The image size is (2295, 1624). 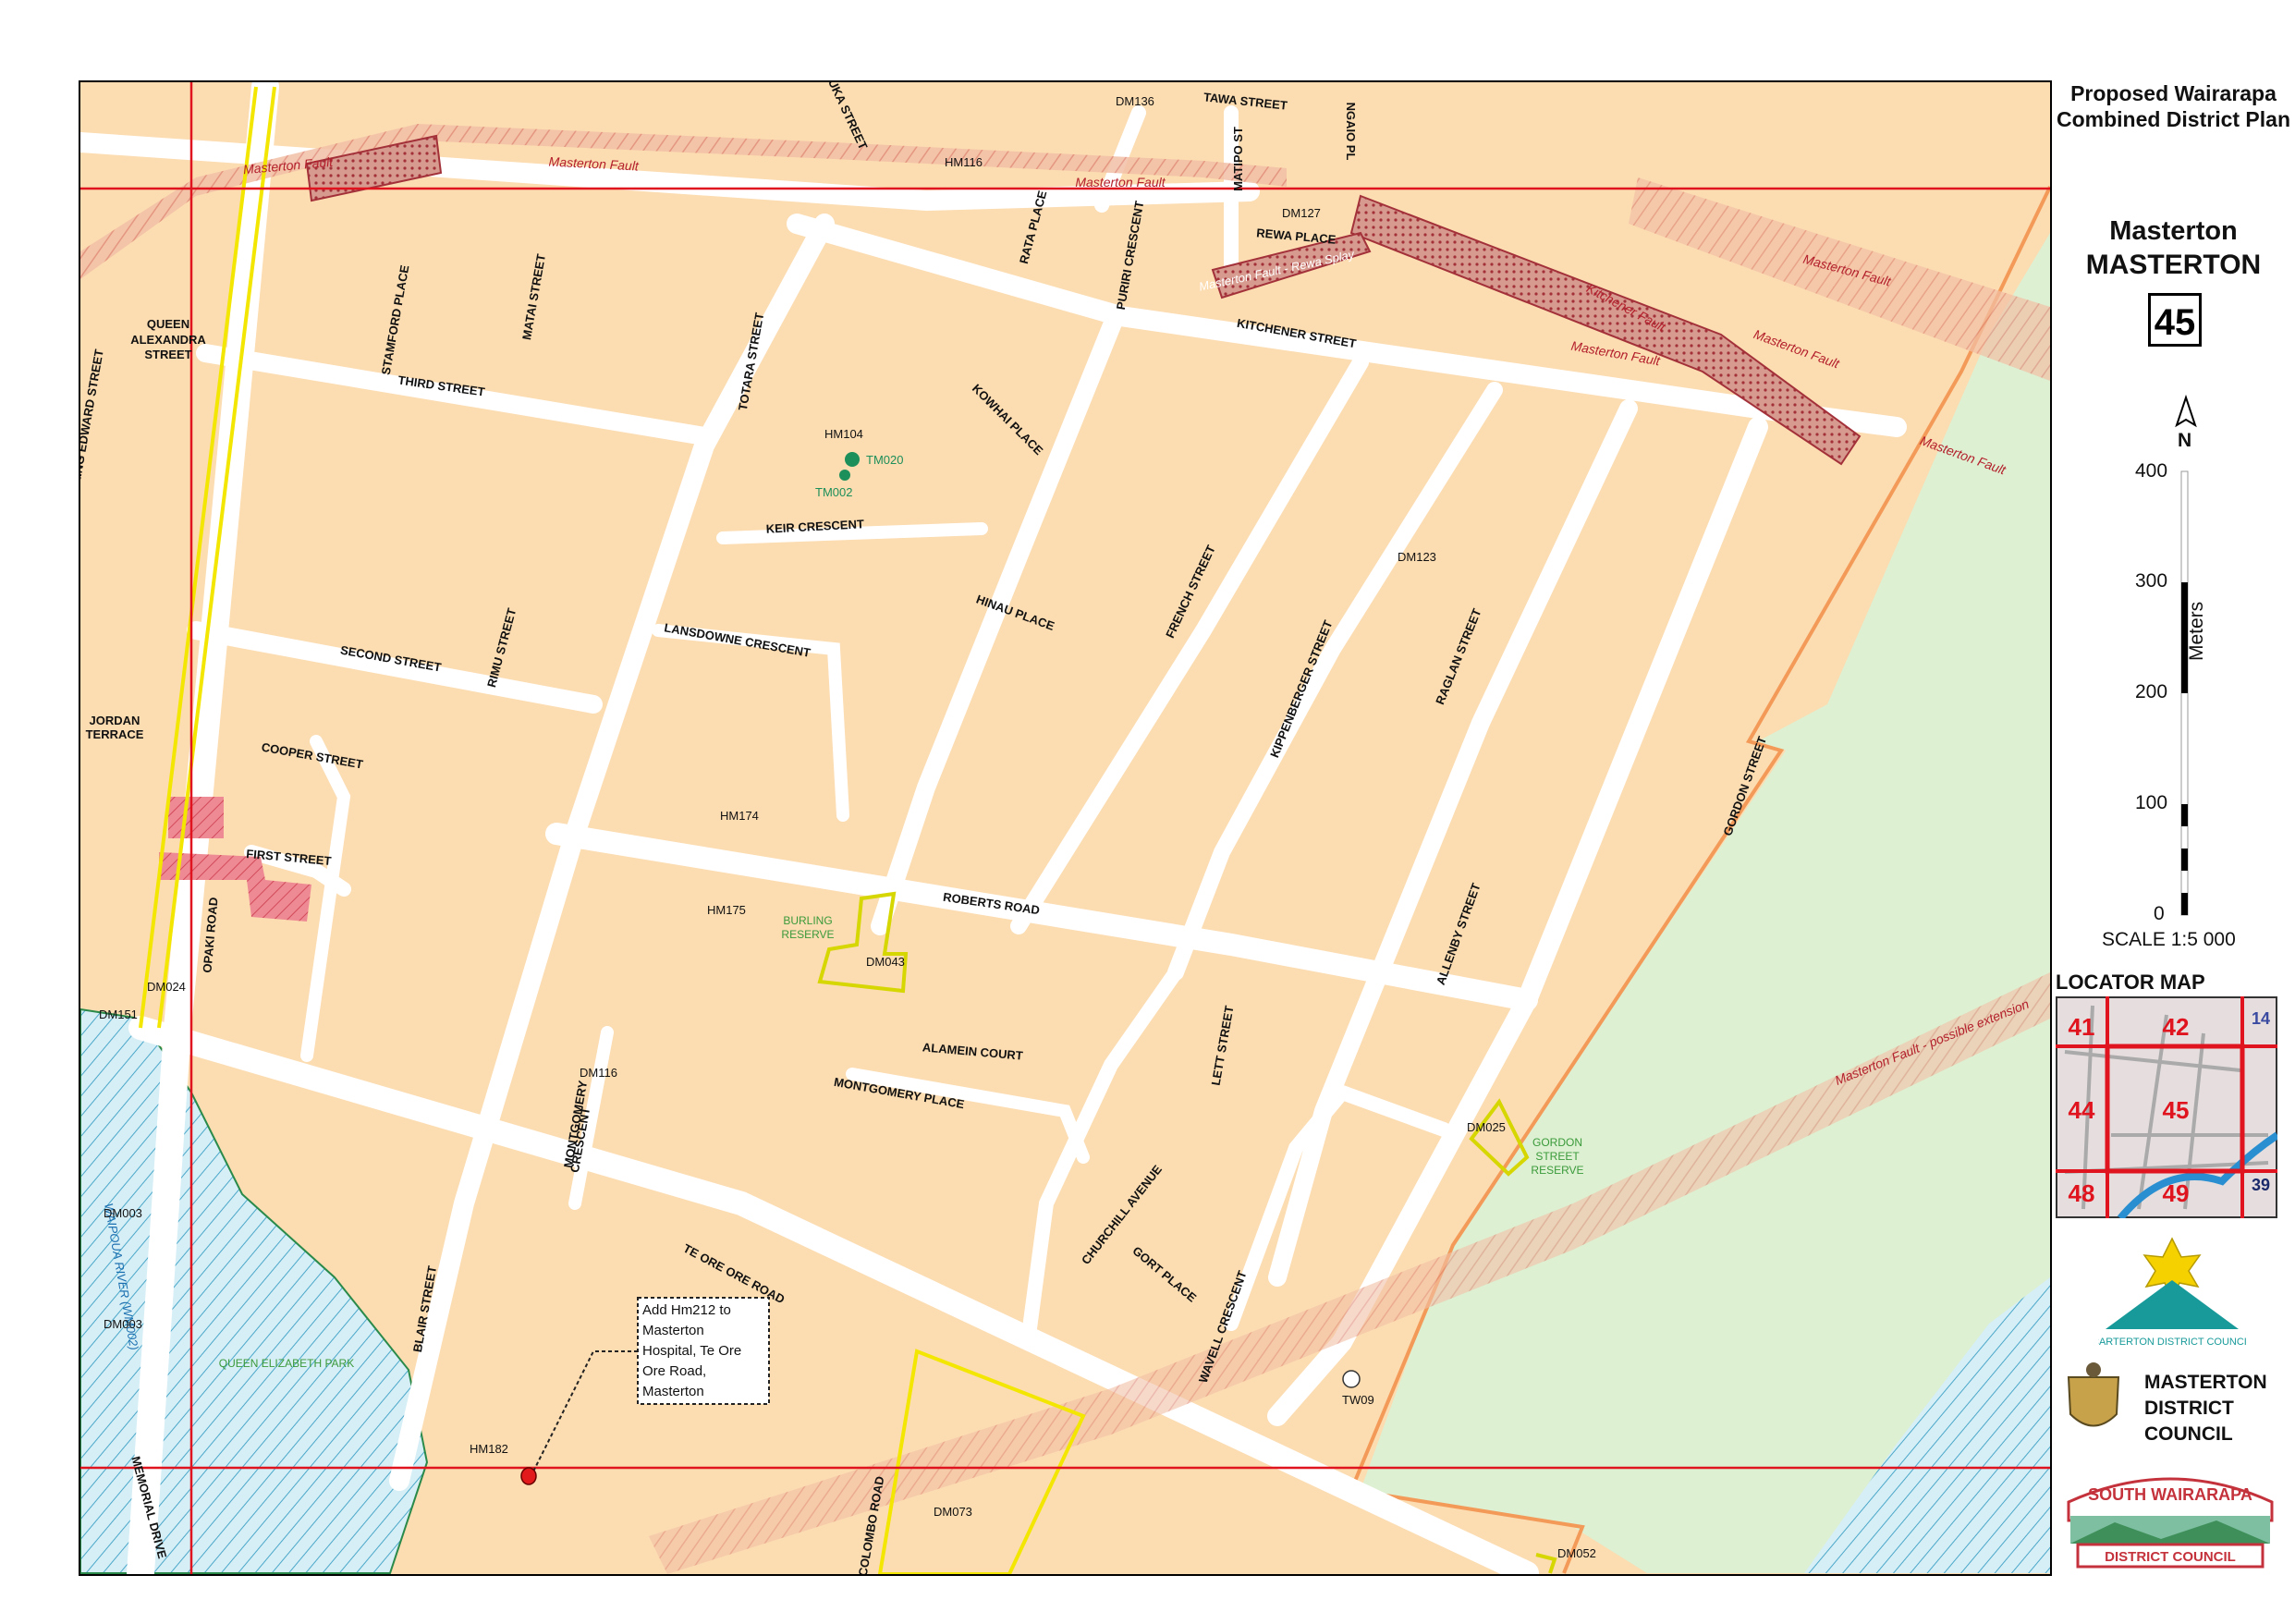 I want to click on scale-tick-100: 100, so click(x=2151, y=802).